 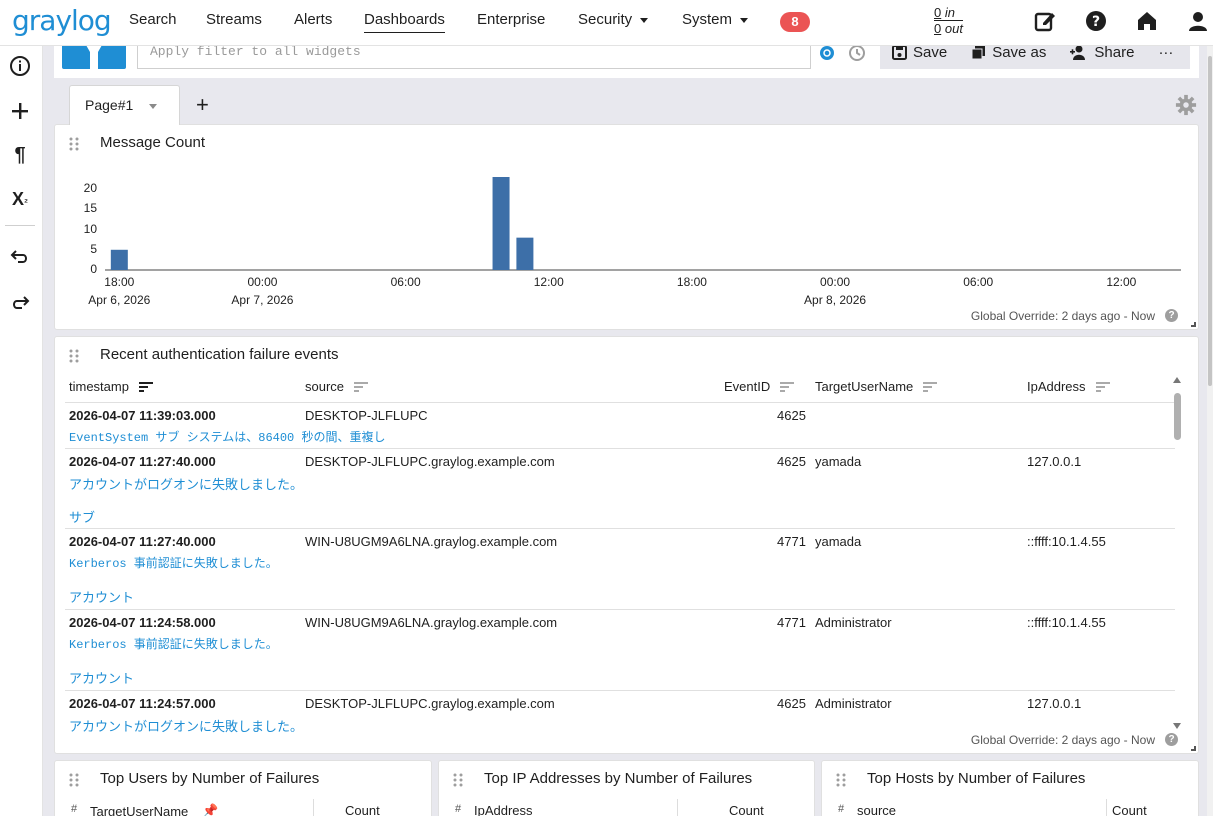 I want to click on y-tick-label: 15, so click(x=90, y=208).